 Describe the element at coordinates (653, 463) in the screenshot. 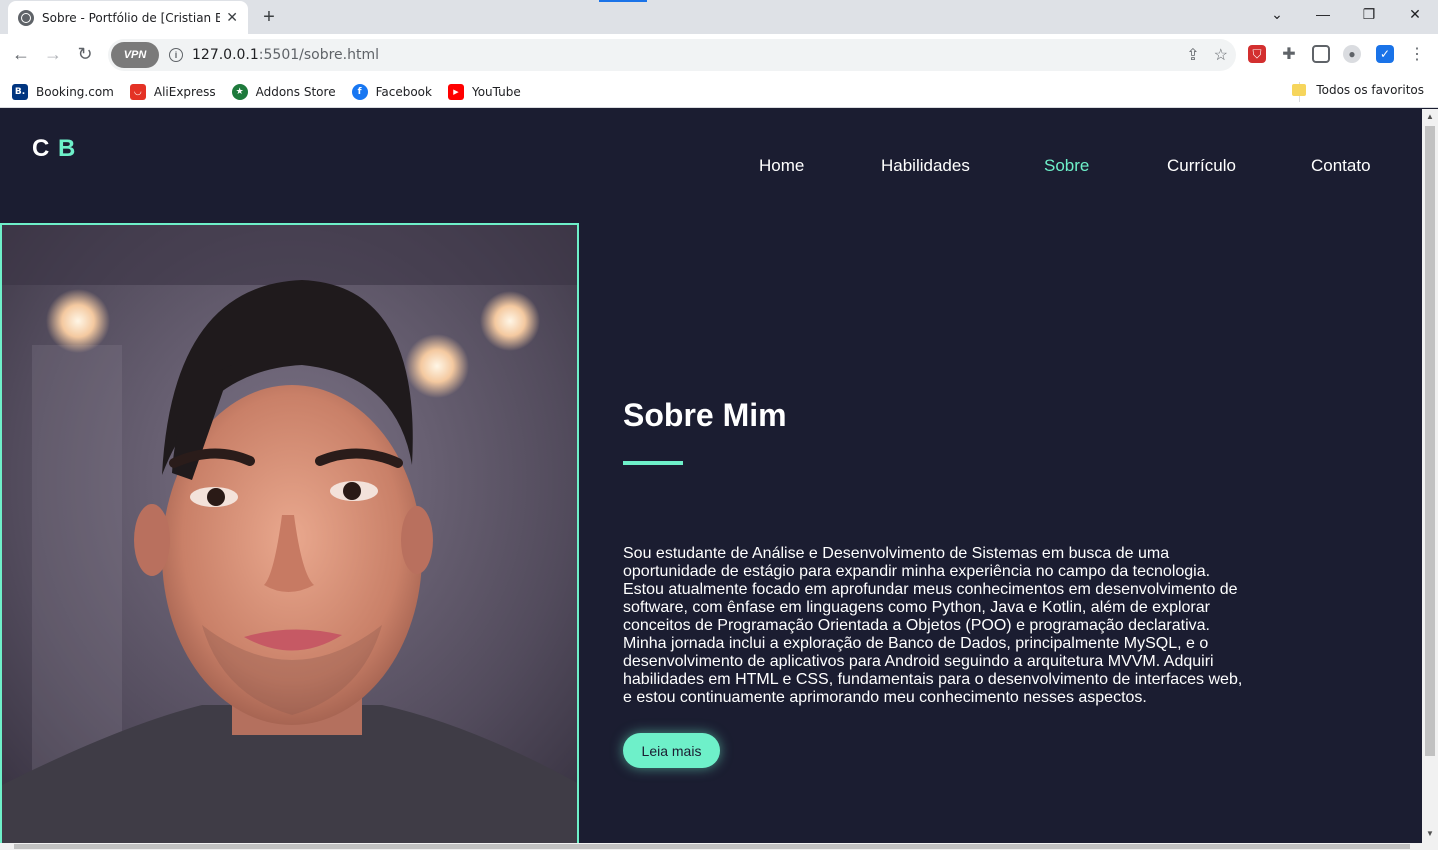

I see `heading-underline` at that location.